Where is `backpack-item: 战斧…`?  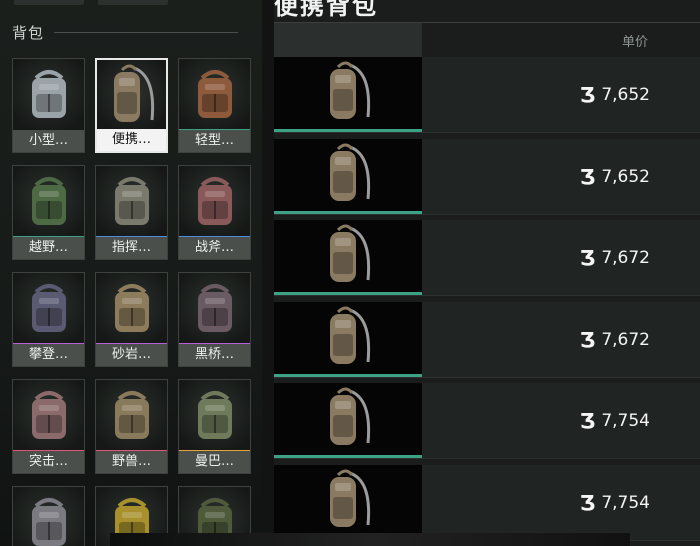 backpack-item: 战斧… is located at coordinates (214, 212).